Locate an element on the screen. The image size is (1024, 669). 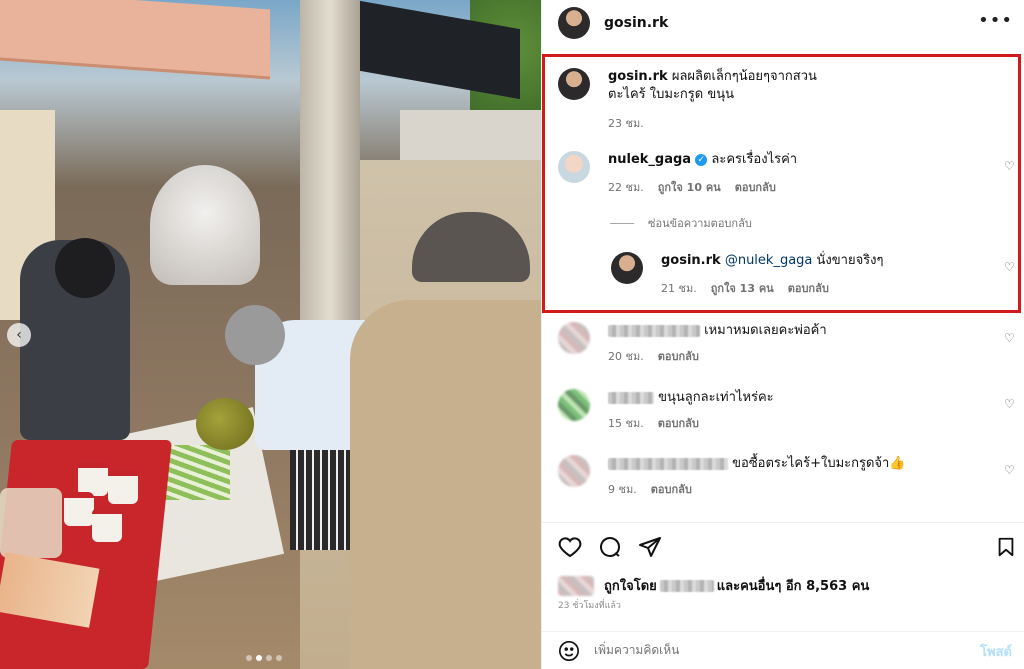
comment-text: nulek_gaga ✓ ละครเรื่องไรค่า is located at coordinates (702, 160).